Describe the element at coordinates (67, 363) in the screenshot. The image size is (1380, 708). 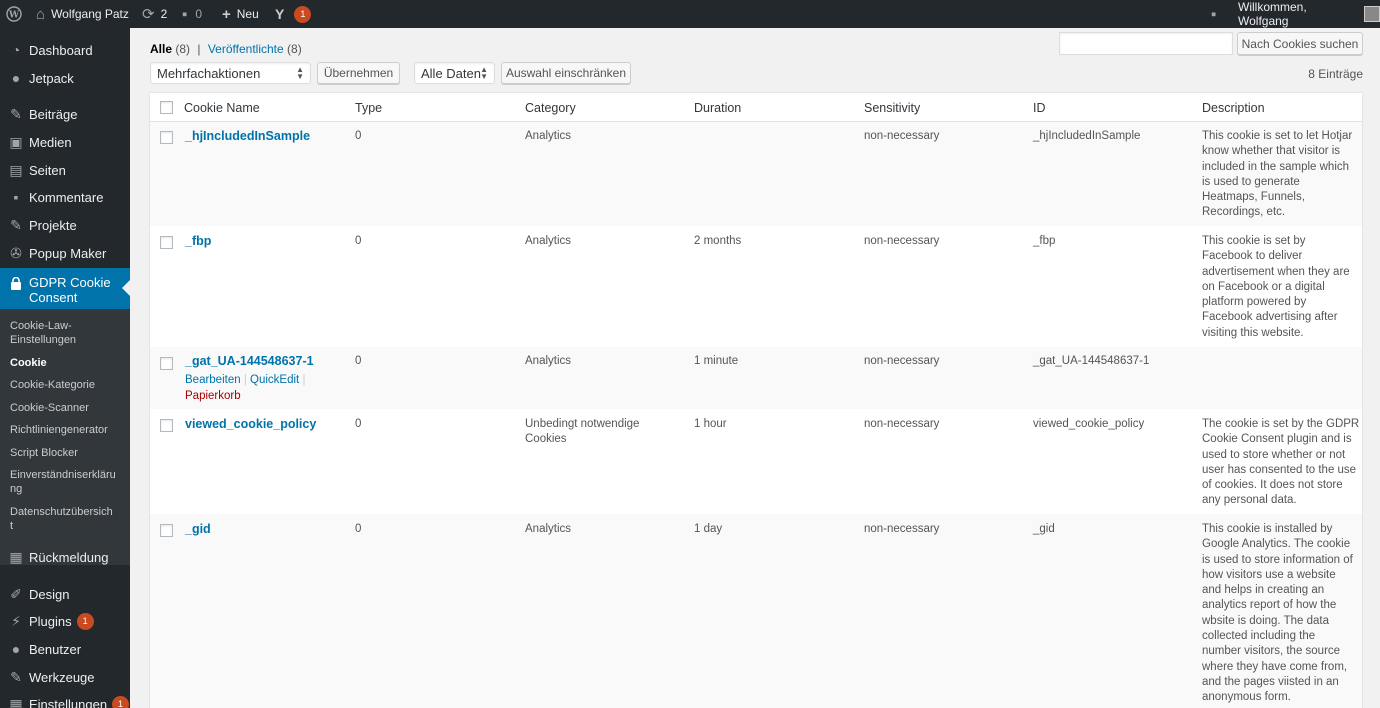
I see `submenu-cookie: Cookie` at that location.